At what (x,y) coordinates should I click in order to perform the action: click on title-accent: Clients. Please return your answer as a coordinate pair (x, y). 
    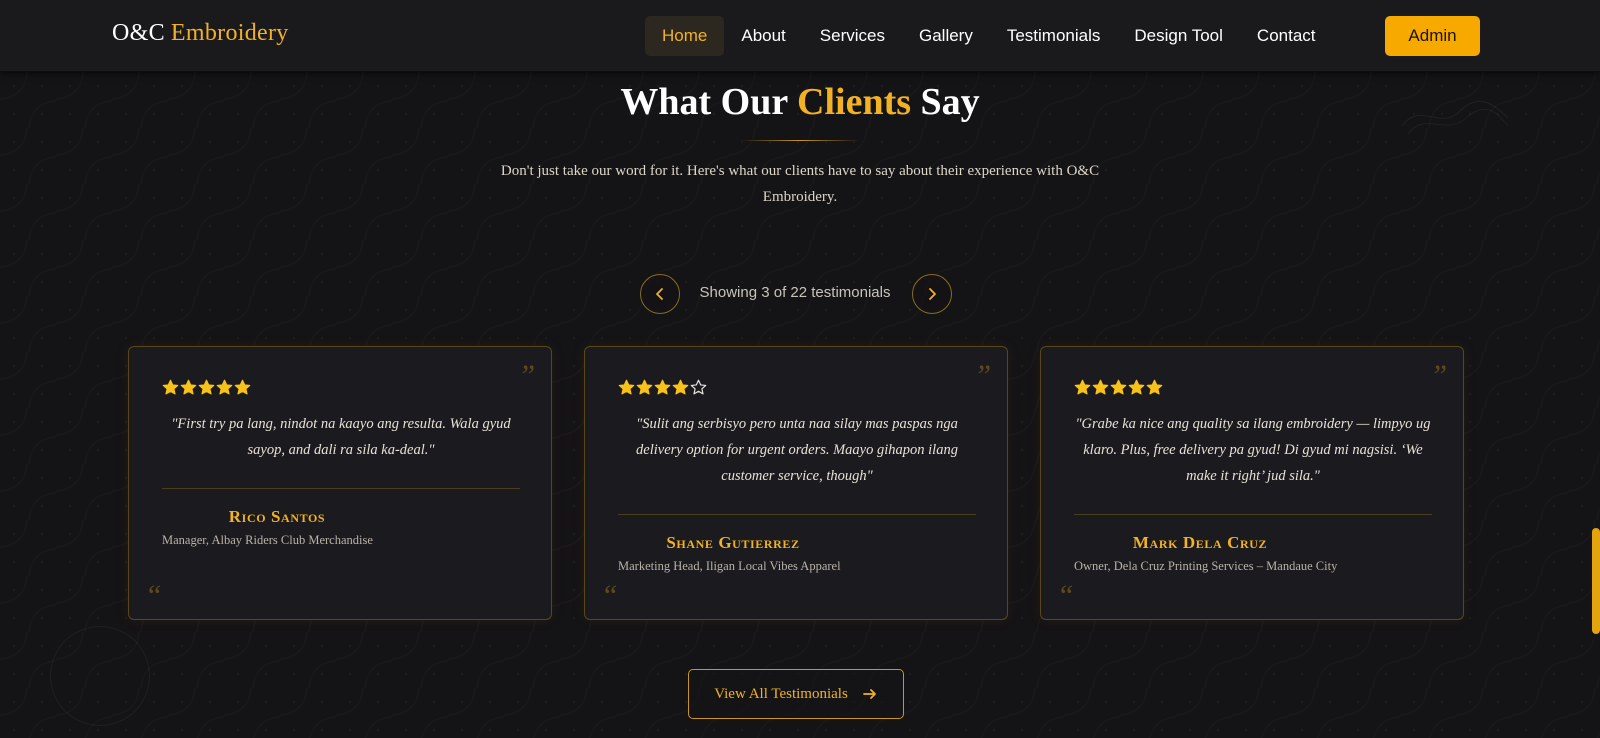
    Looking at the image, I should click on (854, 102).